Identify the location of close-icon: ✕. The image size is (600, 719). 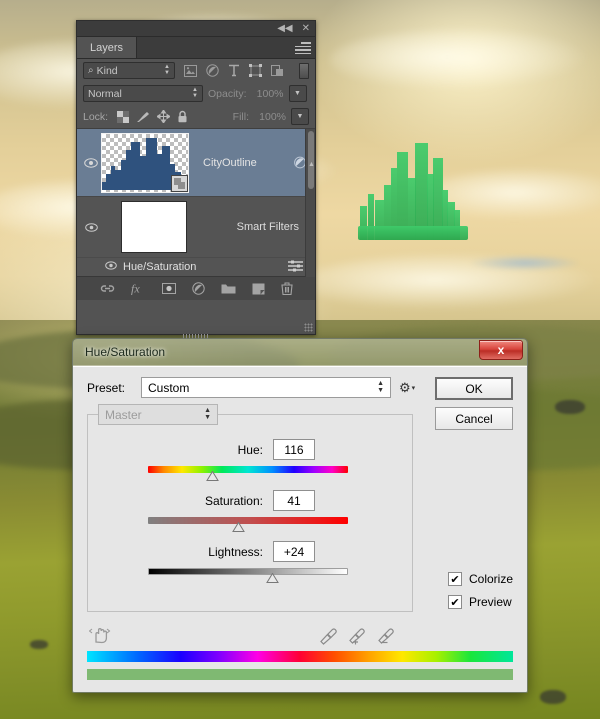
(306, 28).